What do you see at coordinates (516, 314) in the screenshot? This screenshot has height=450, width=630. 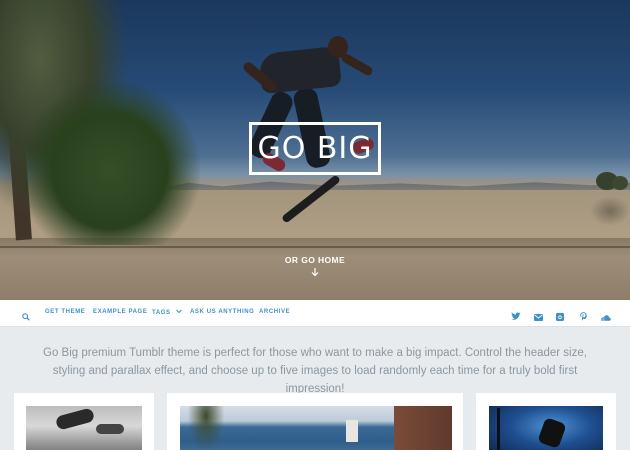 I see `twitter-icon` at bounding box center [516, 314].